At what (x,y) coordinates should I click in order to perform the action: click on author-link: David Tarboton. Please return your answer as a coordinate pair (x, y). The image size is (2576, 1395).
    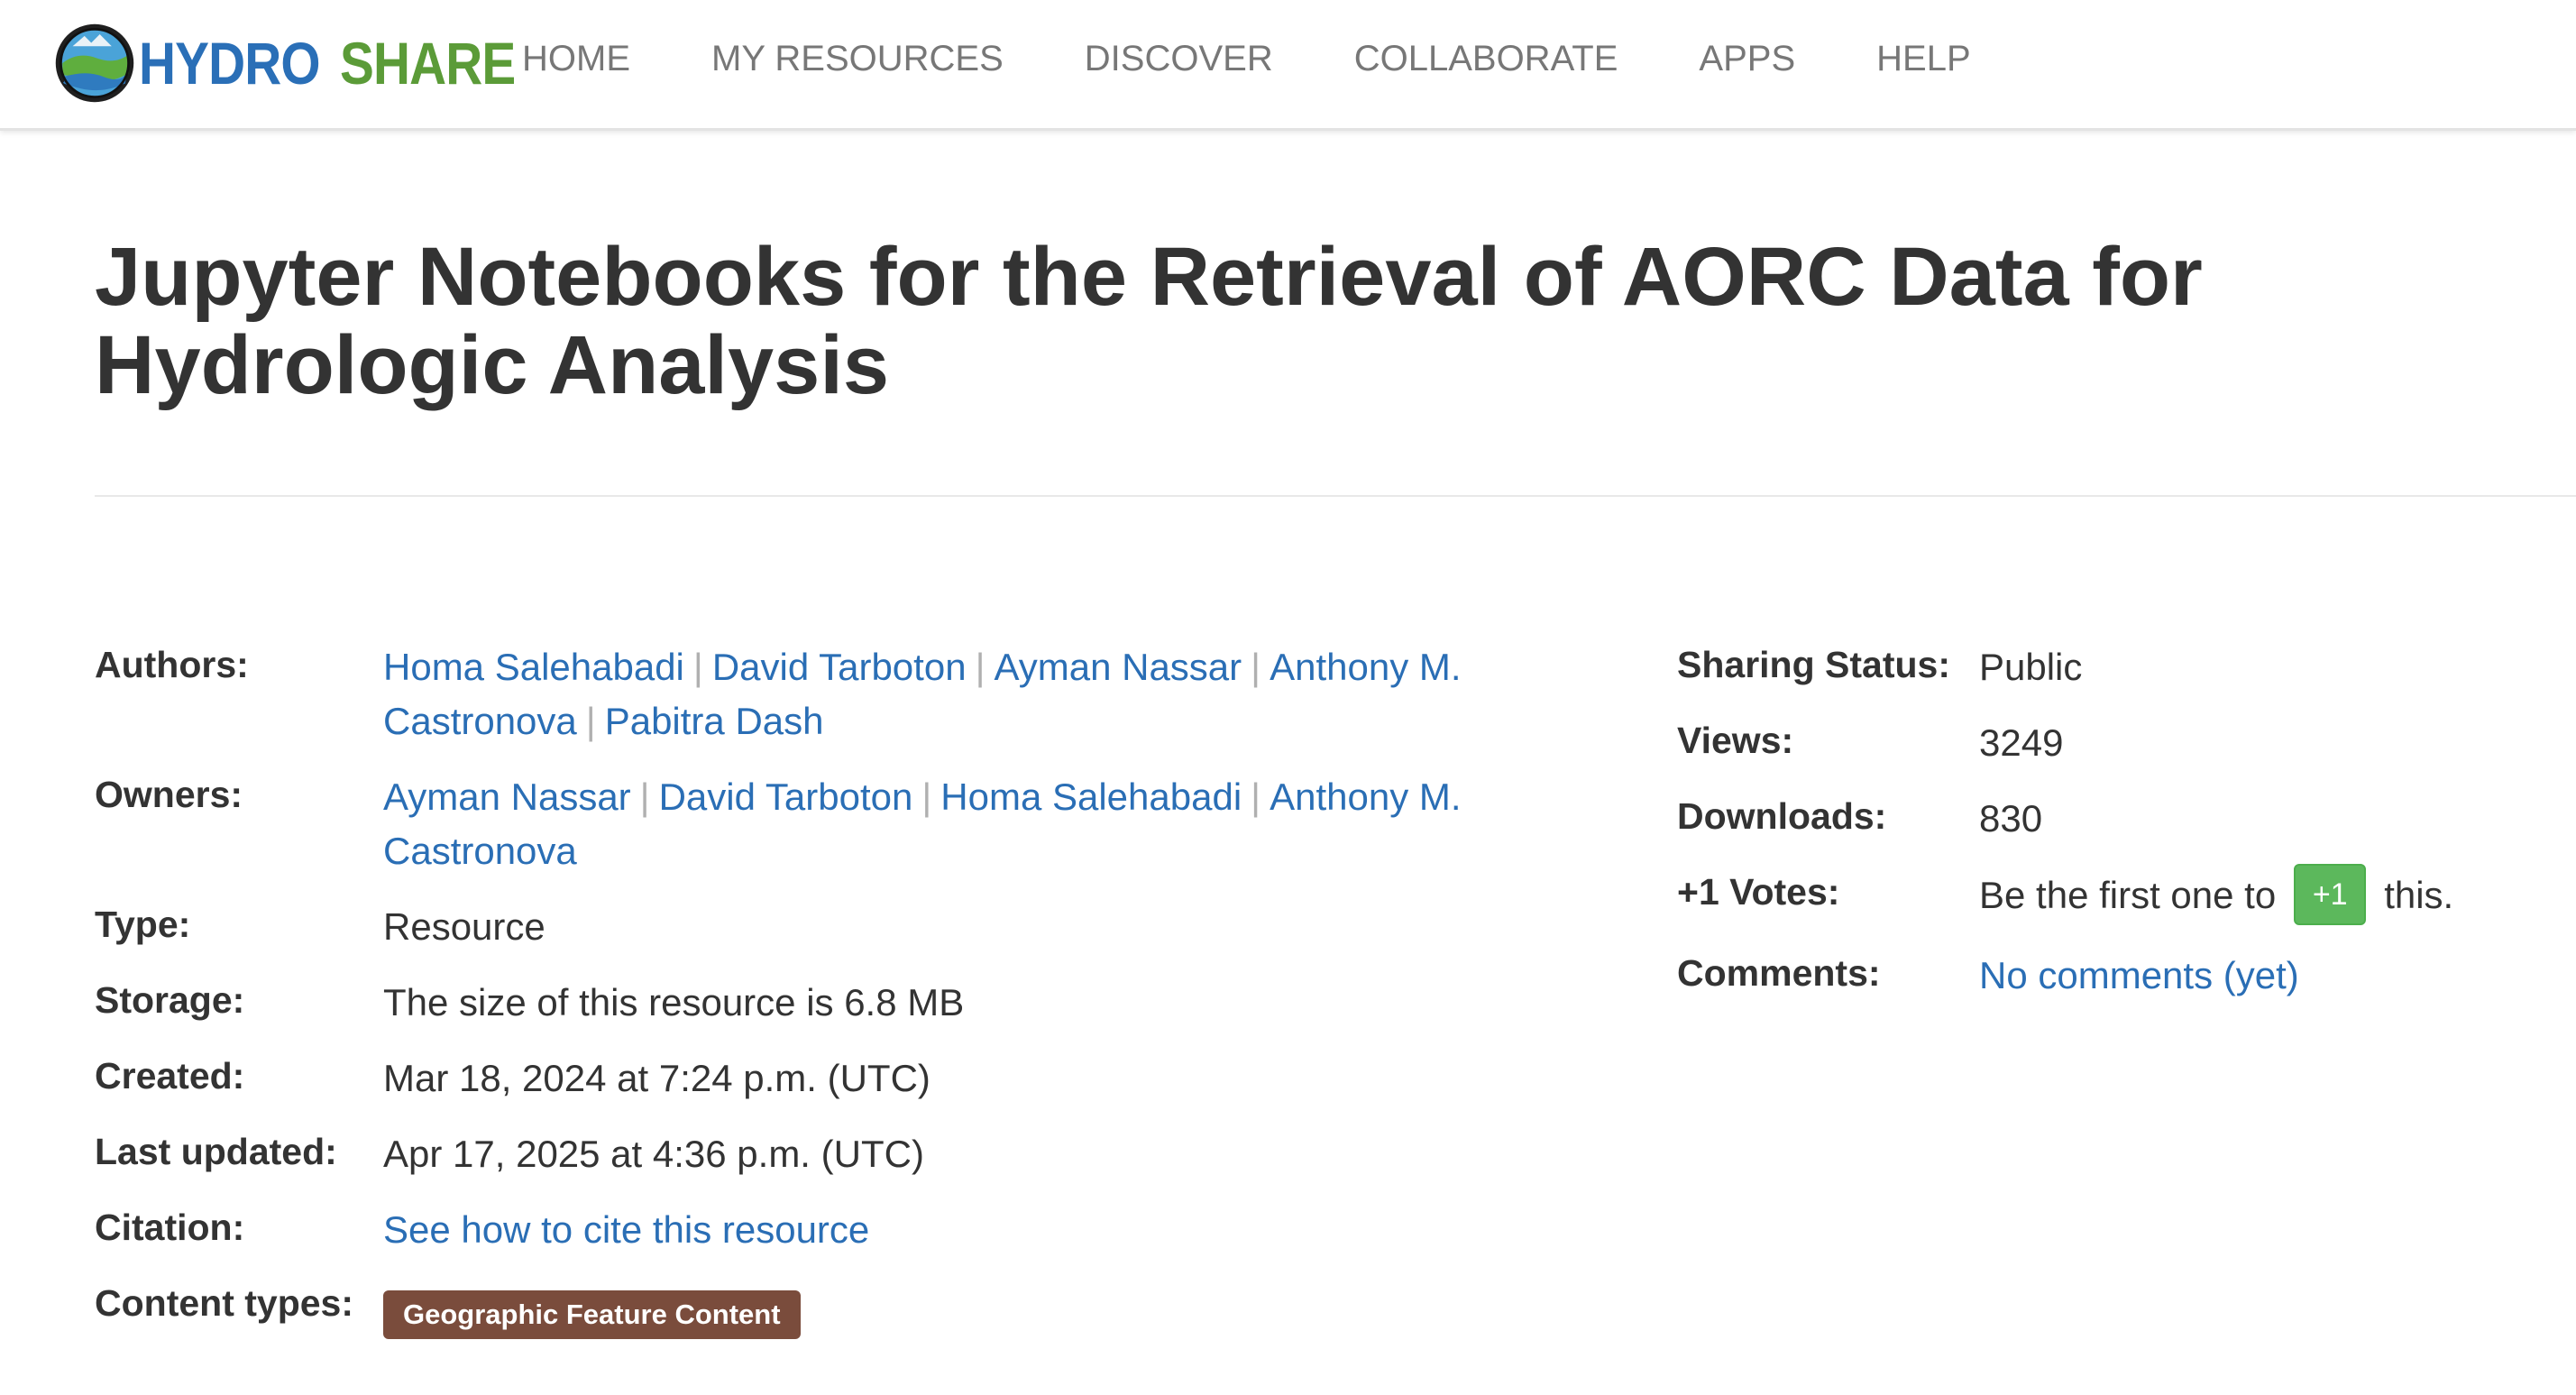
    Looking at the image, I should click on (839, 667).